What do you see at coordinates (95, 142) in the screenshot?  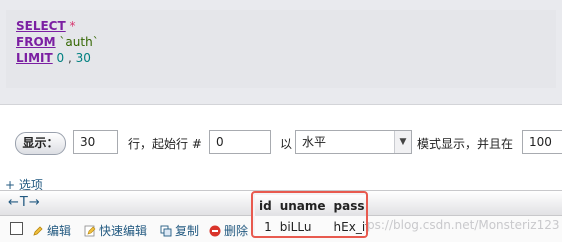 I see `rows-count-input: 30` at bounding box center [95, 142].